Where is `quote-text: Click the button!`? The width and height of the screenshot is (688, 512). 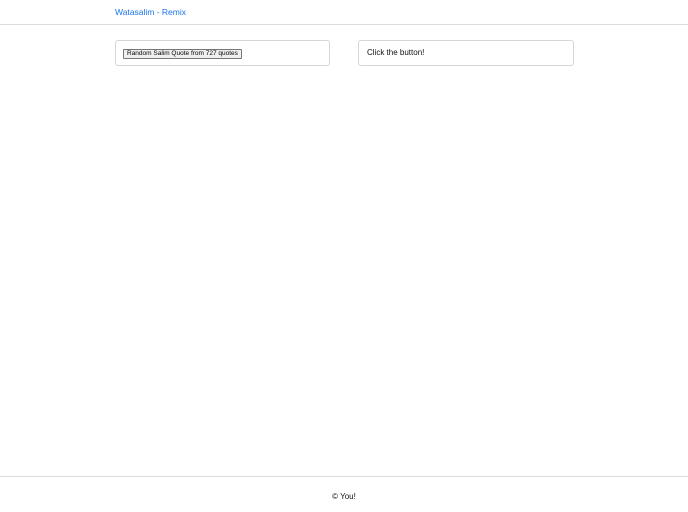
quote-text: Click the button! is located at coordinates (396, 52).